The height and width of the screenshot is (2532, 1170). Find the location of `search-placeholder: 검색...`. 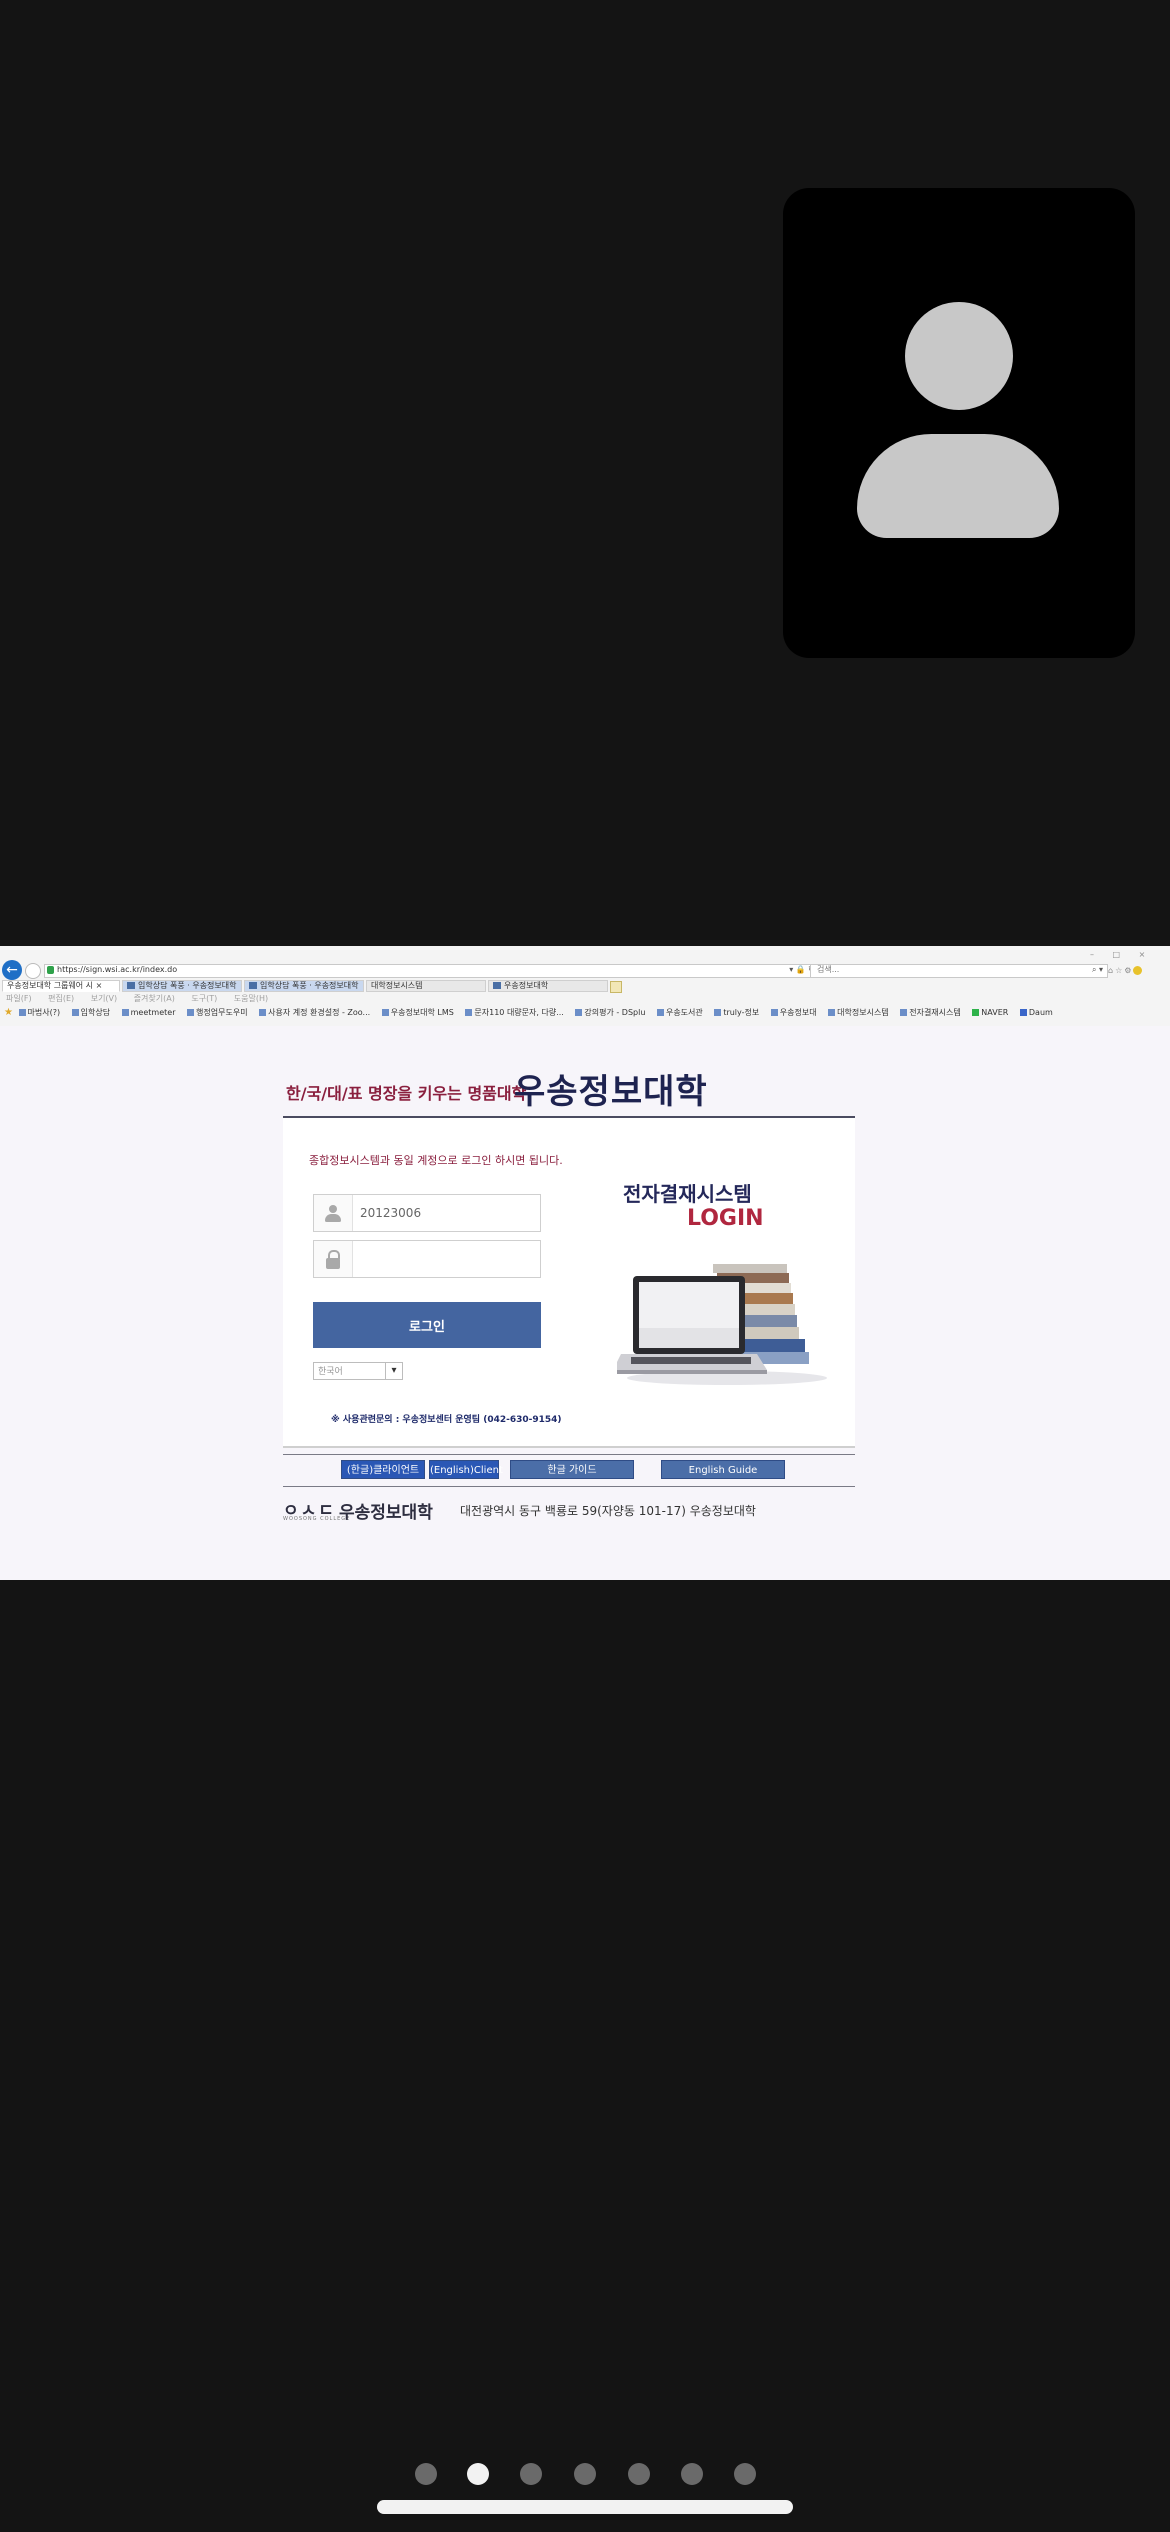

search-placeholder: 검색... is located at coordinates (828, 969).